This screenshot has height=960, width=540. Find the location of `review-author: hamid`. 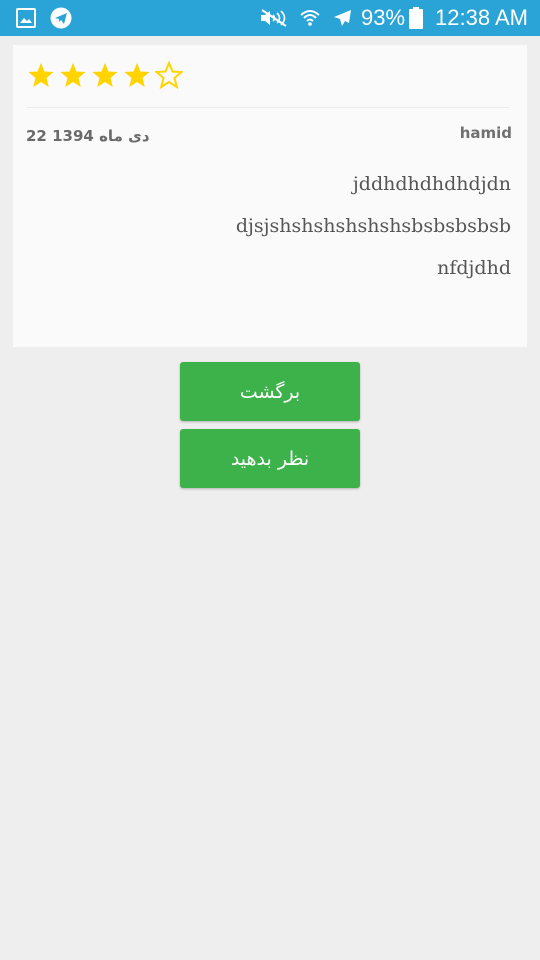

review-author: hamid is located at coordinates (485, 133).